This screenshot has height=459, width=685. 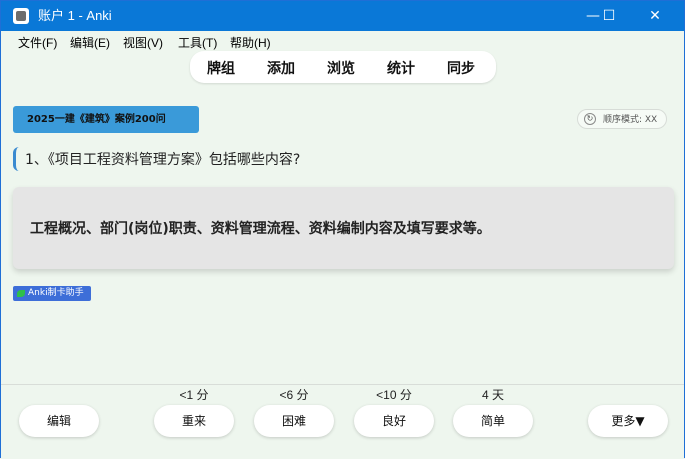 I want to click on leaf-icon, so click(x=21, y=293).